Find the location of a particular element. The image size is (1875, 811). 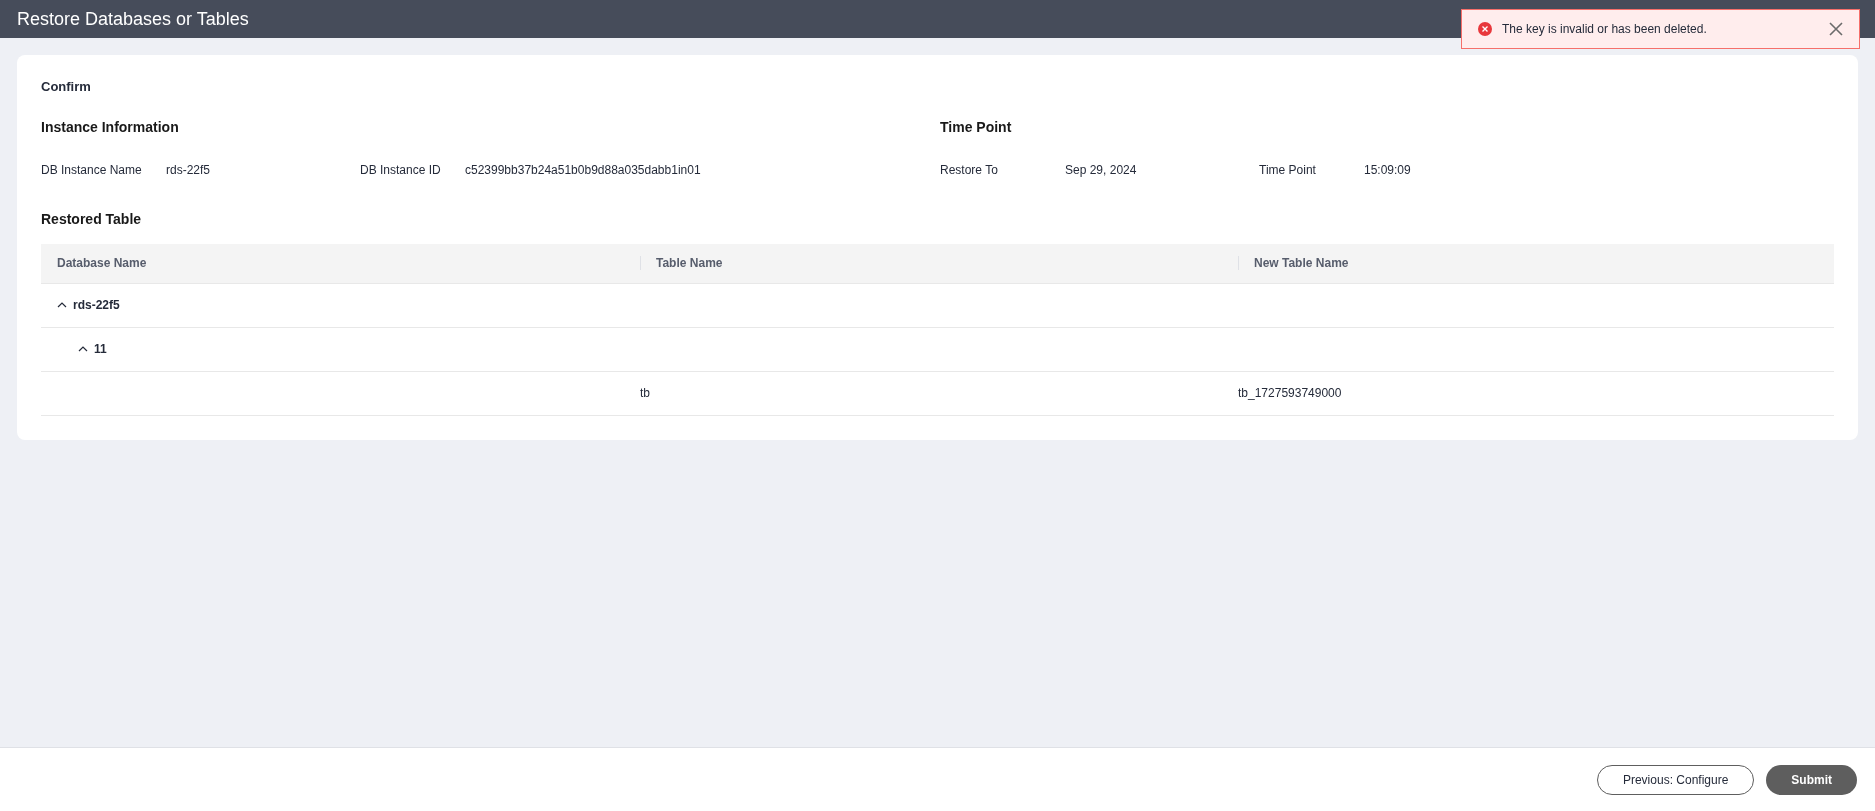

step-title: Confirm is located at coordinates (66, 87).